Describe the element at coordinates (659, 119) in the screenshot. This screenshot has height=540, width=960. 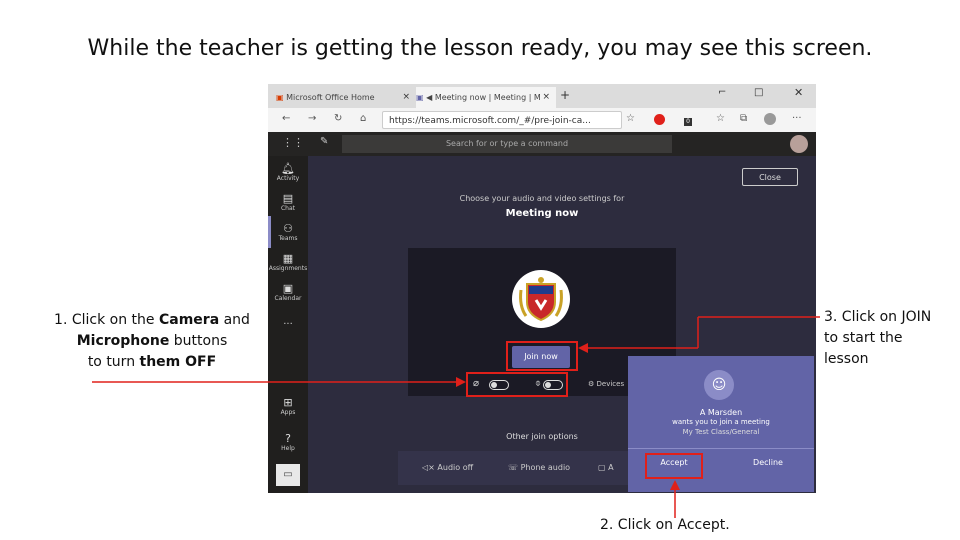
I see `extension-icon` at that location.